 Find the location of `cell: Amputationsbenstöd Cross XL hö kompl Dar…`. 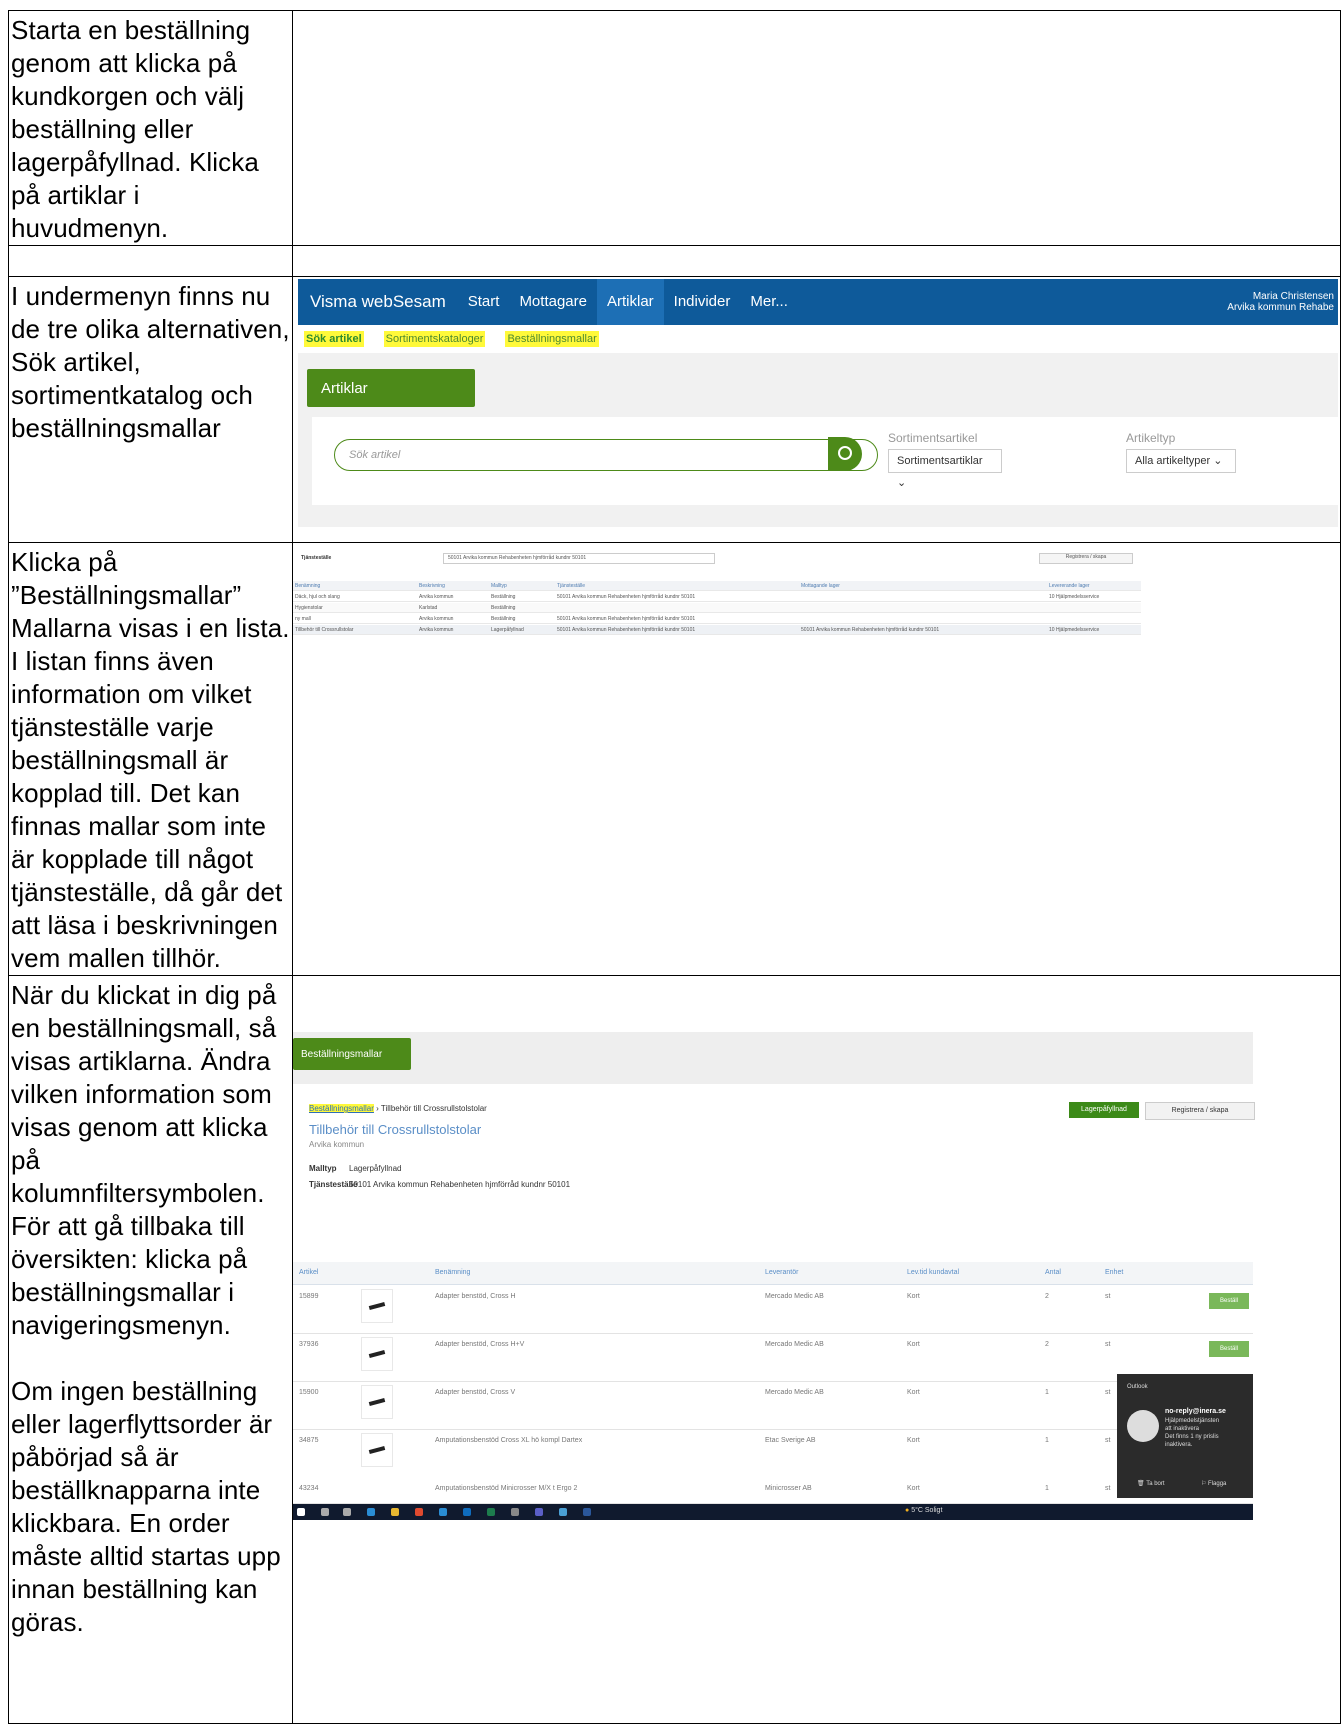

cell: Amputationsbenstöd Cross XL hö kompl Dar… is located at coordinates (509, 1440).